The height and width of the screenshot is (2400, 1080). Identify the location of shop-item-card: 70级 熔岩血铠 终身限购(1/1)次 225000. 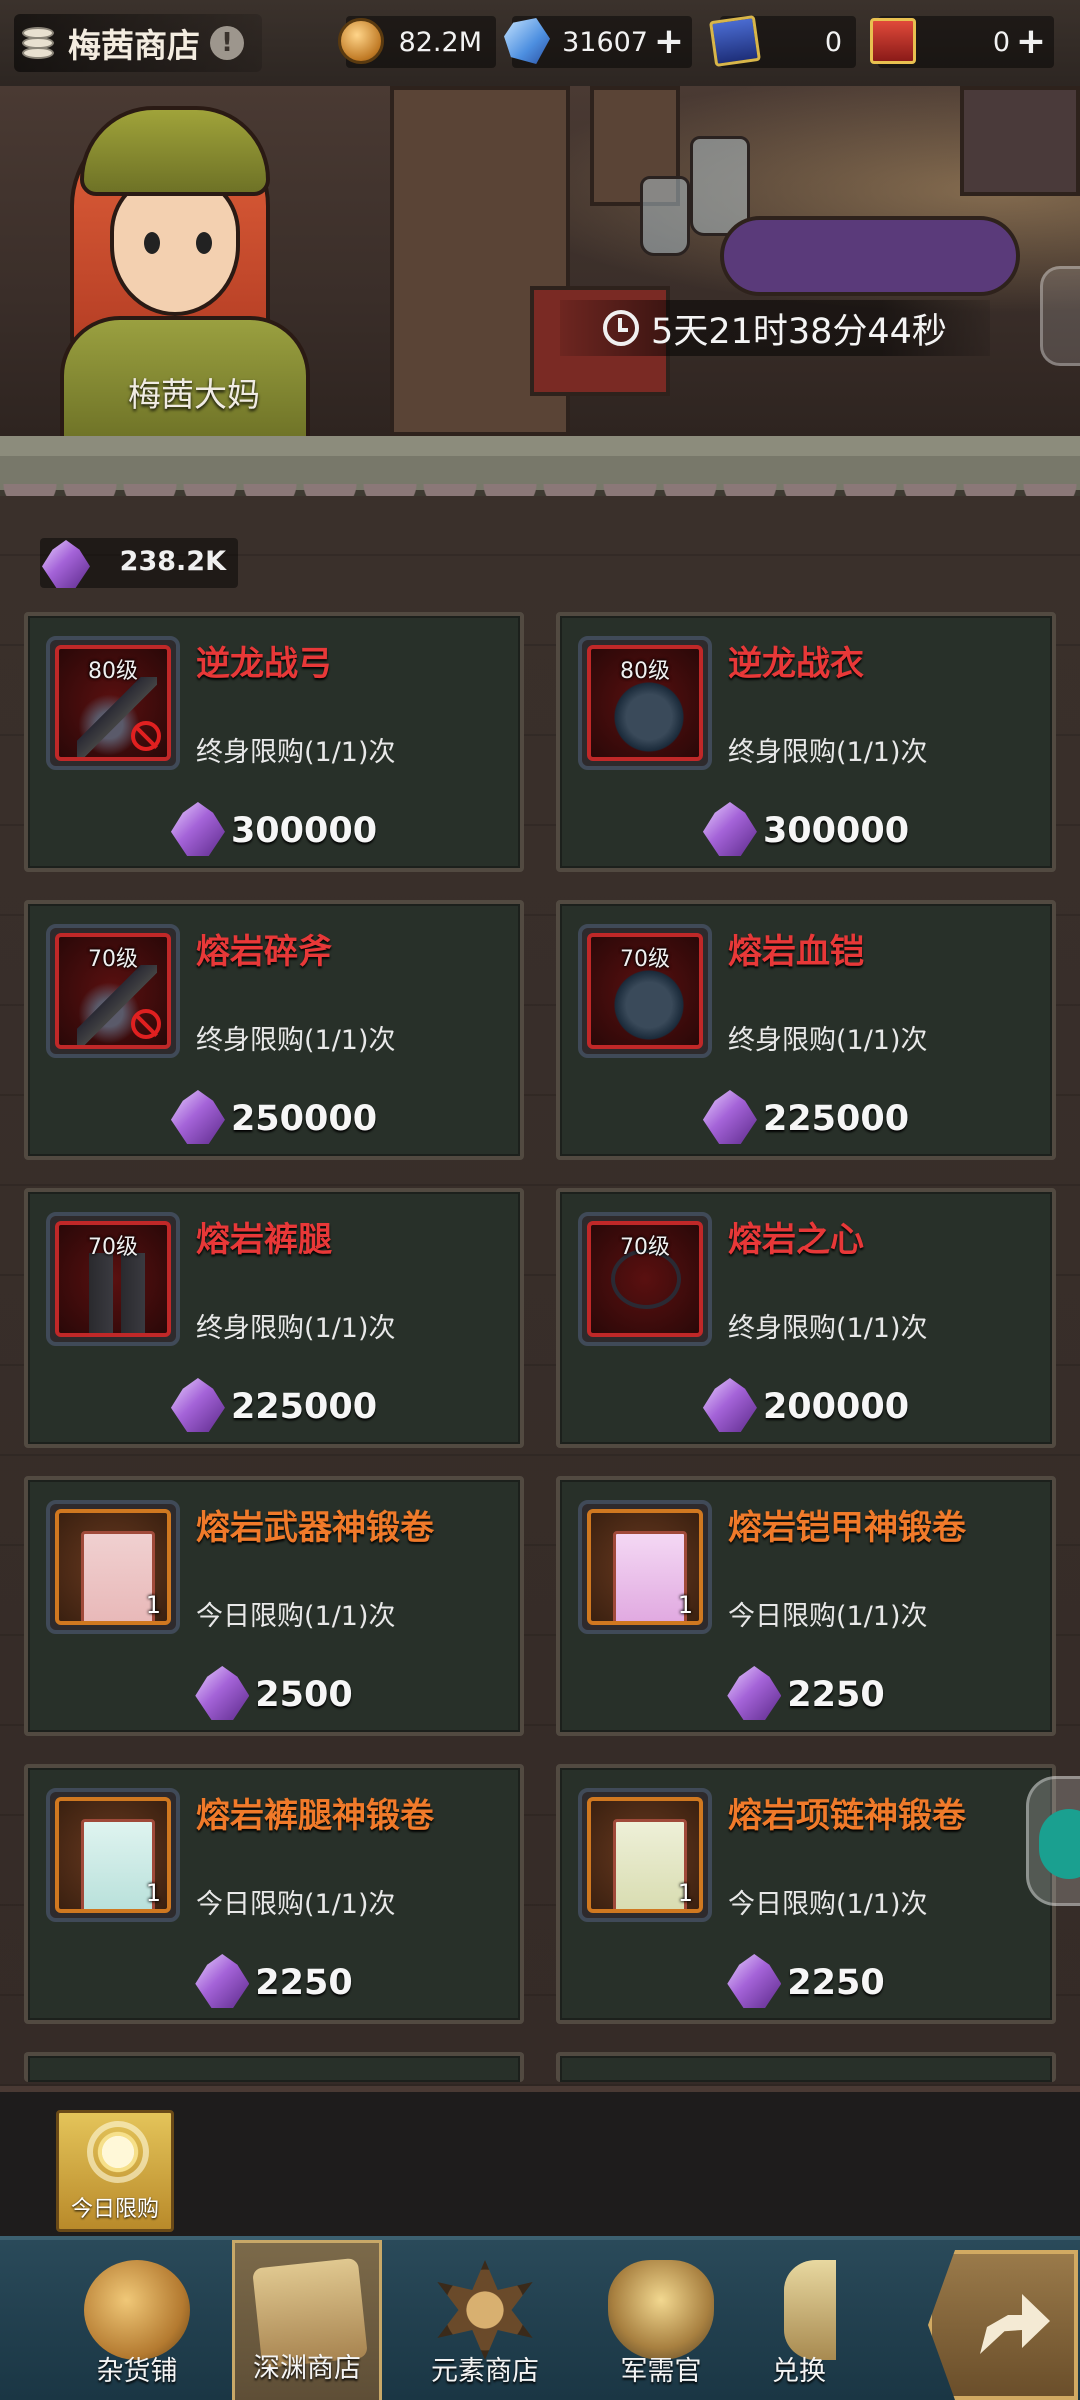
(806, 1030).